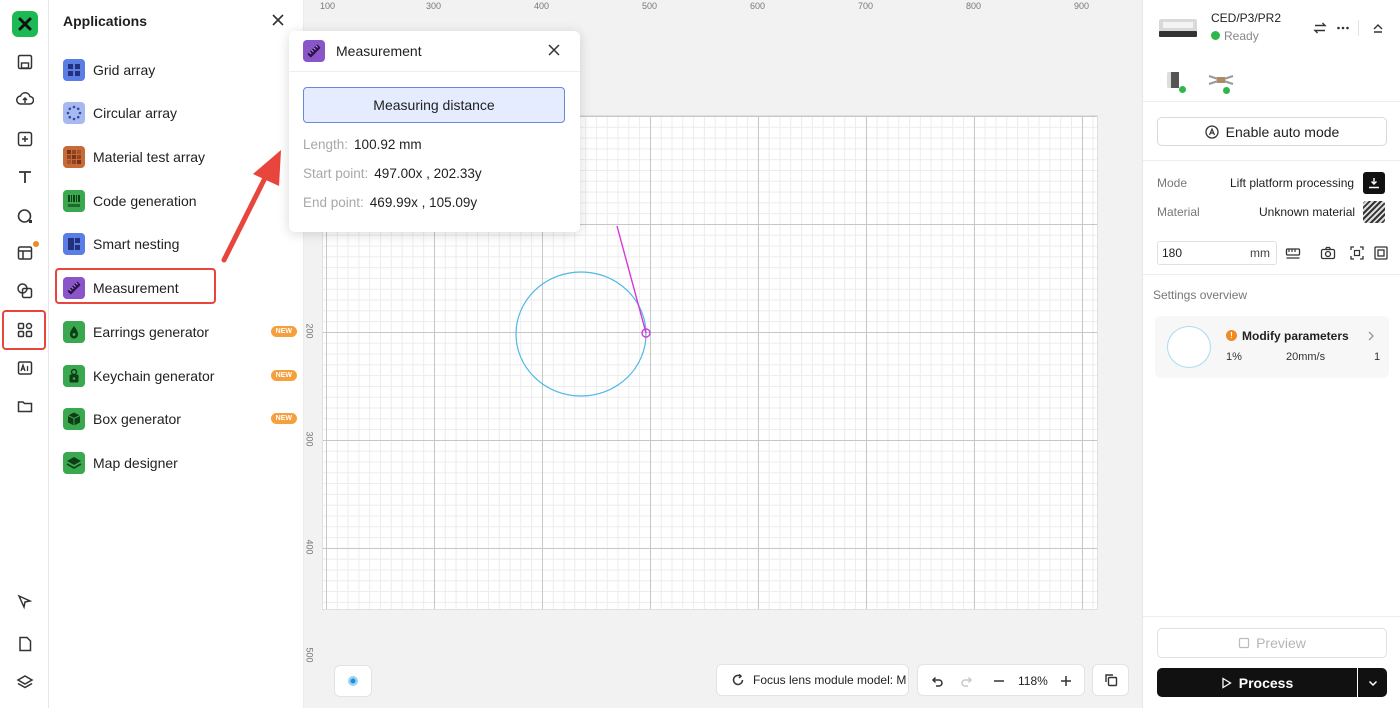 The image size is (1400, 708). Describe the element at coordinates (967, 681) in the screenshot. I see `redo-icon` at that location.